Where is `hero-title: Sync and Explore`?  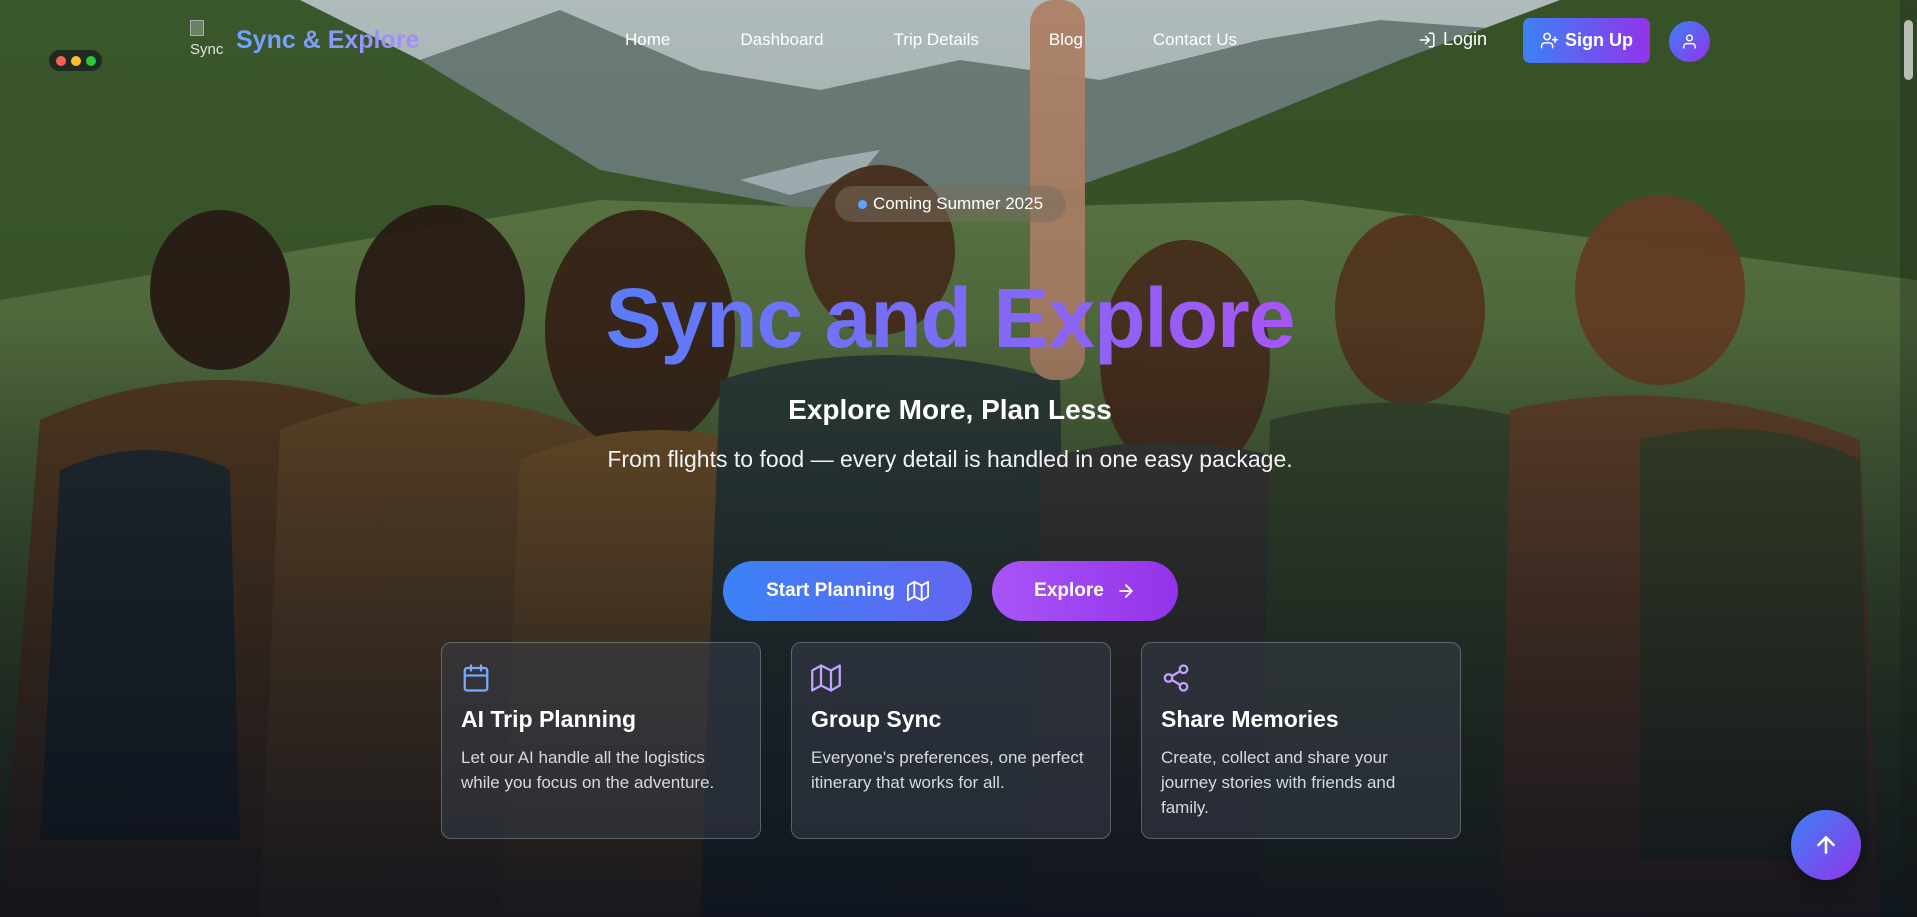
hero-title: Sync and Explore is located at coordinates (950, 318).